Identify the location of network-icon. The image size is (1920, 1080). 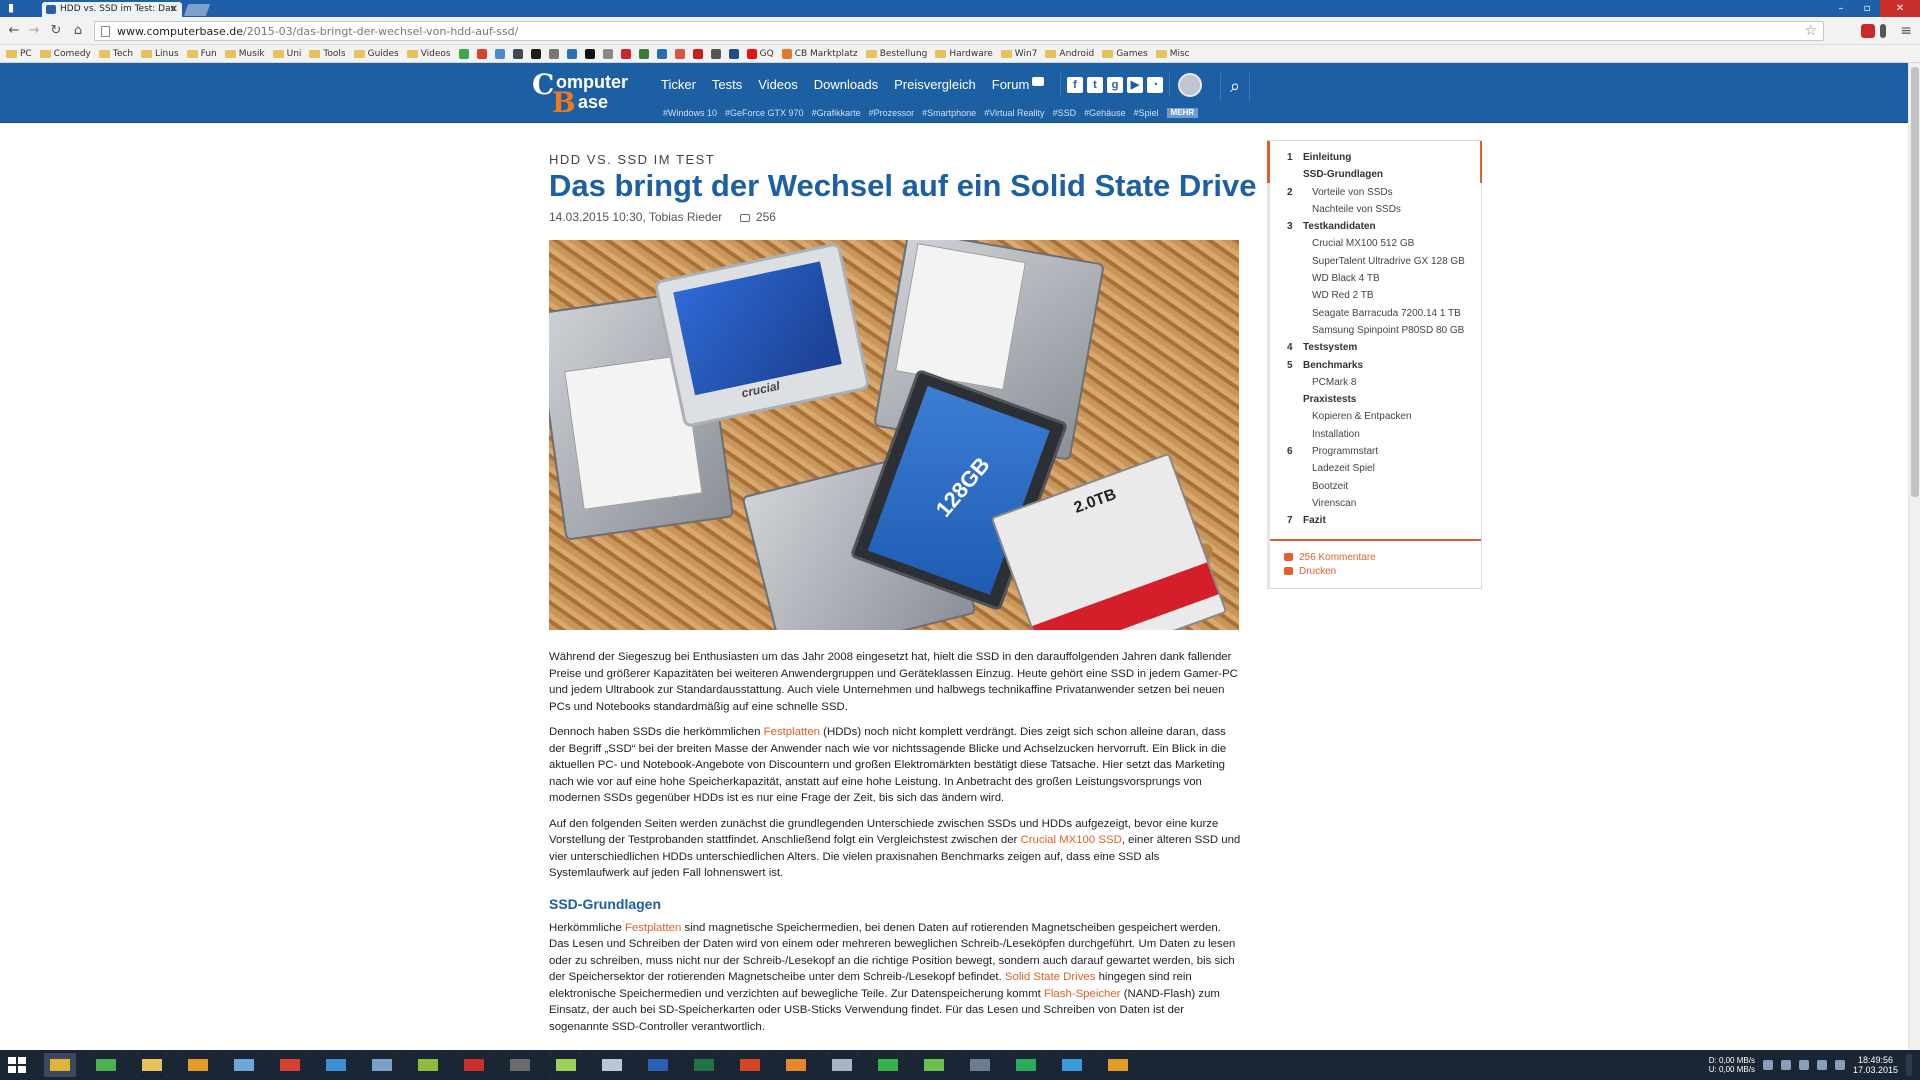
(1821, 1065).